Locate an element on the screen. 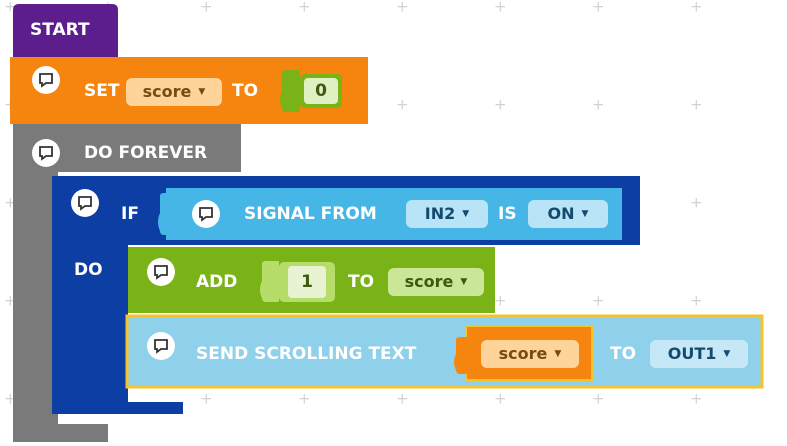  port-dropdown: IN2 ▼ is located at coordinates (447, 214).